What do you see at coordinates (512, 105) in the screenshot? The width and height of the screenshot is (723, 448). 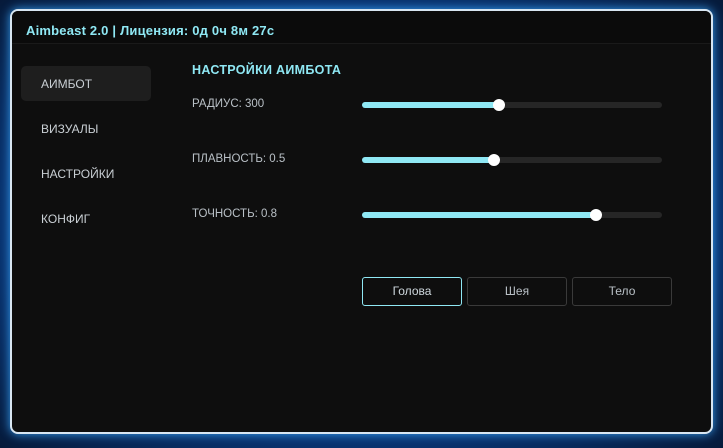 I see `radius-slider-track` at bounding box center [512, 105].